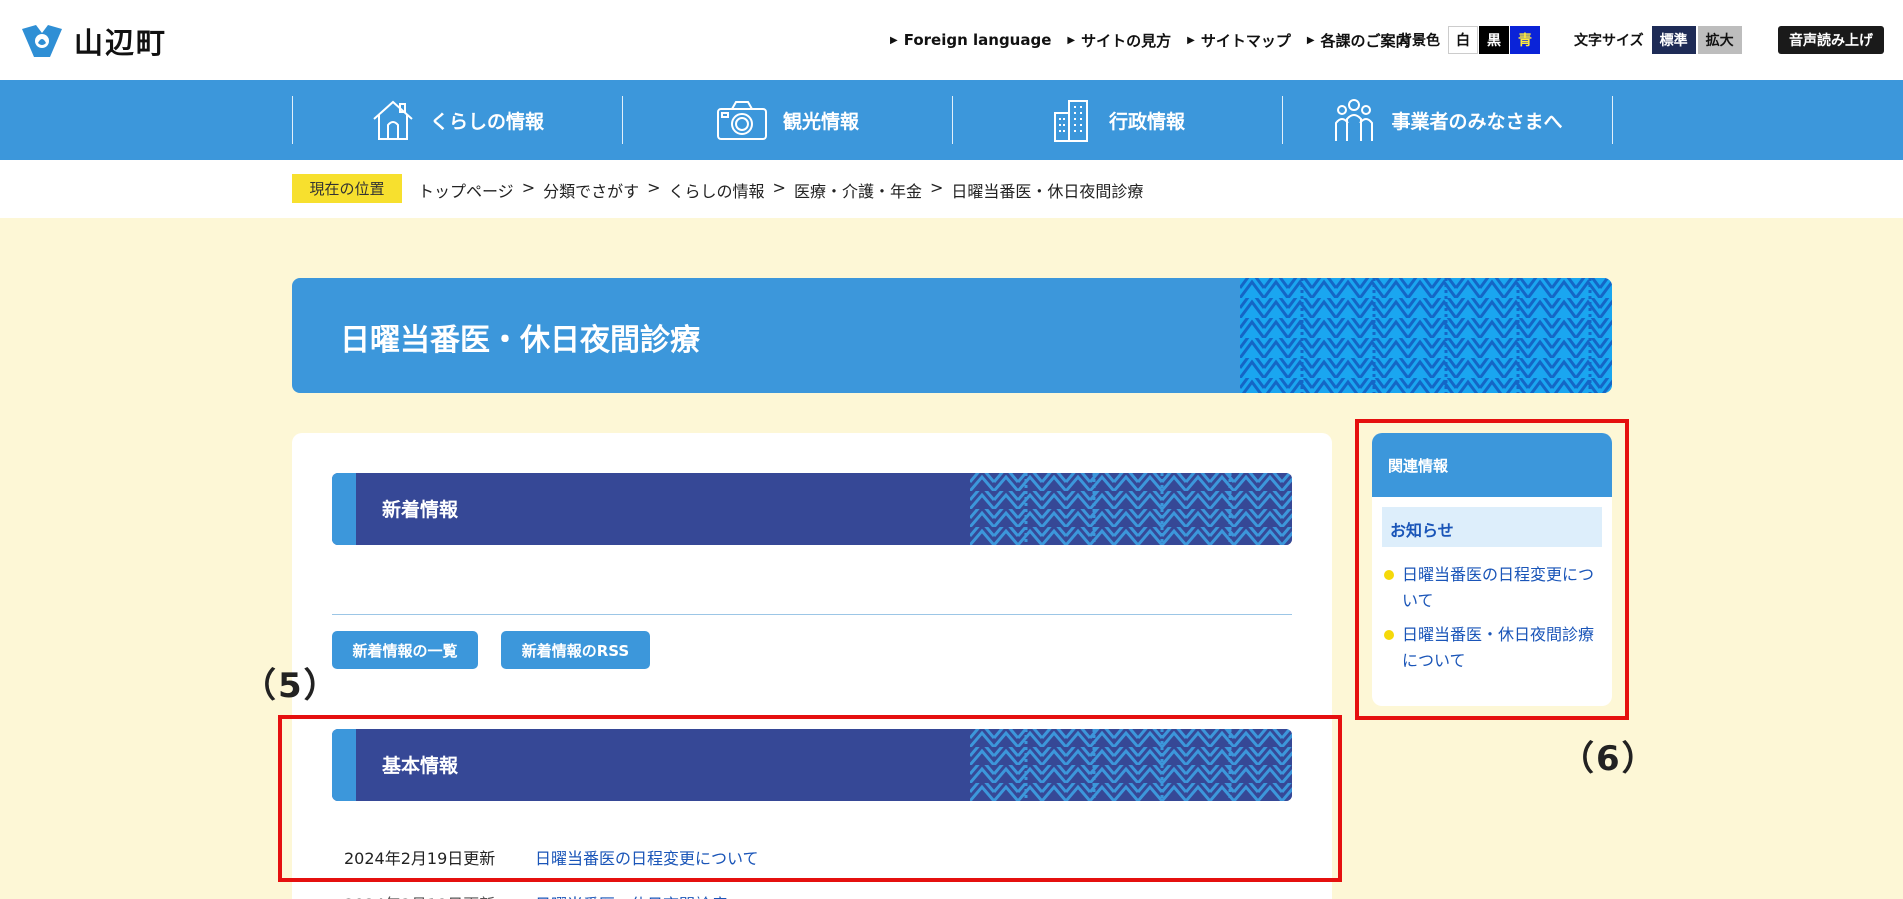 This screenshot has height=899, width=1903. I want to click on nav-item-tourism: 観光情報, so click(787, 120).